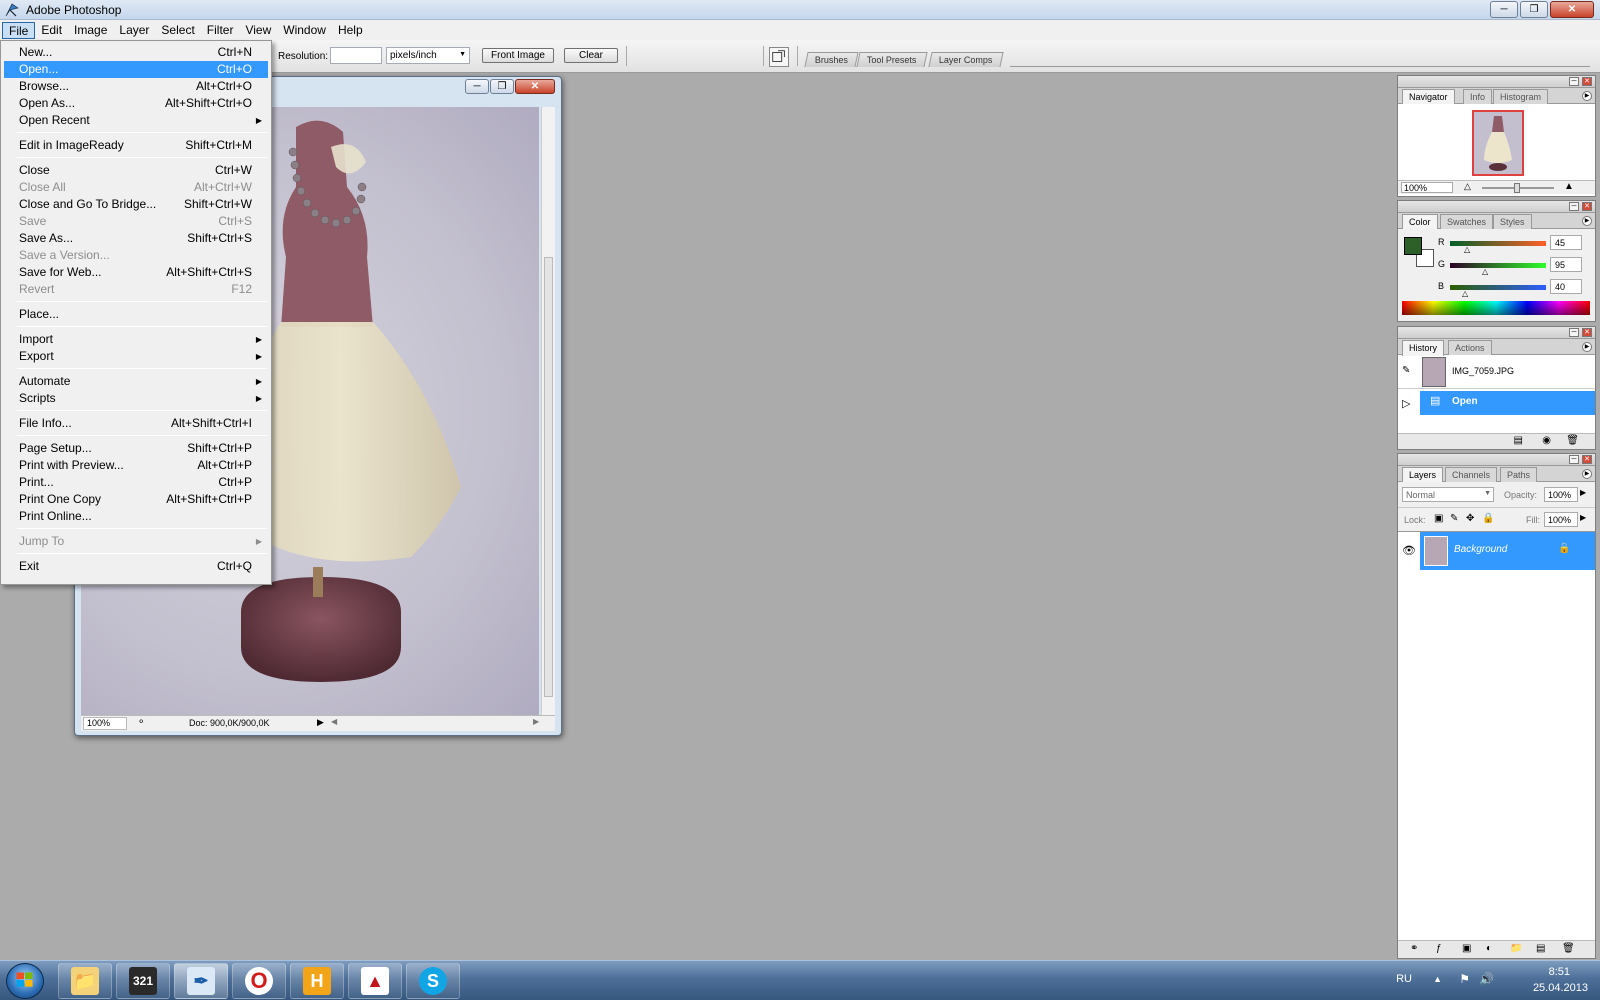  What do you see at coordinates (19, 30) in the screenshot?
I see `menu-file: File` at bounding box center [19, 30].